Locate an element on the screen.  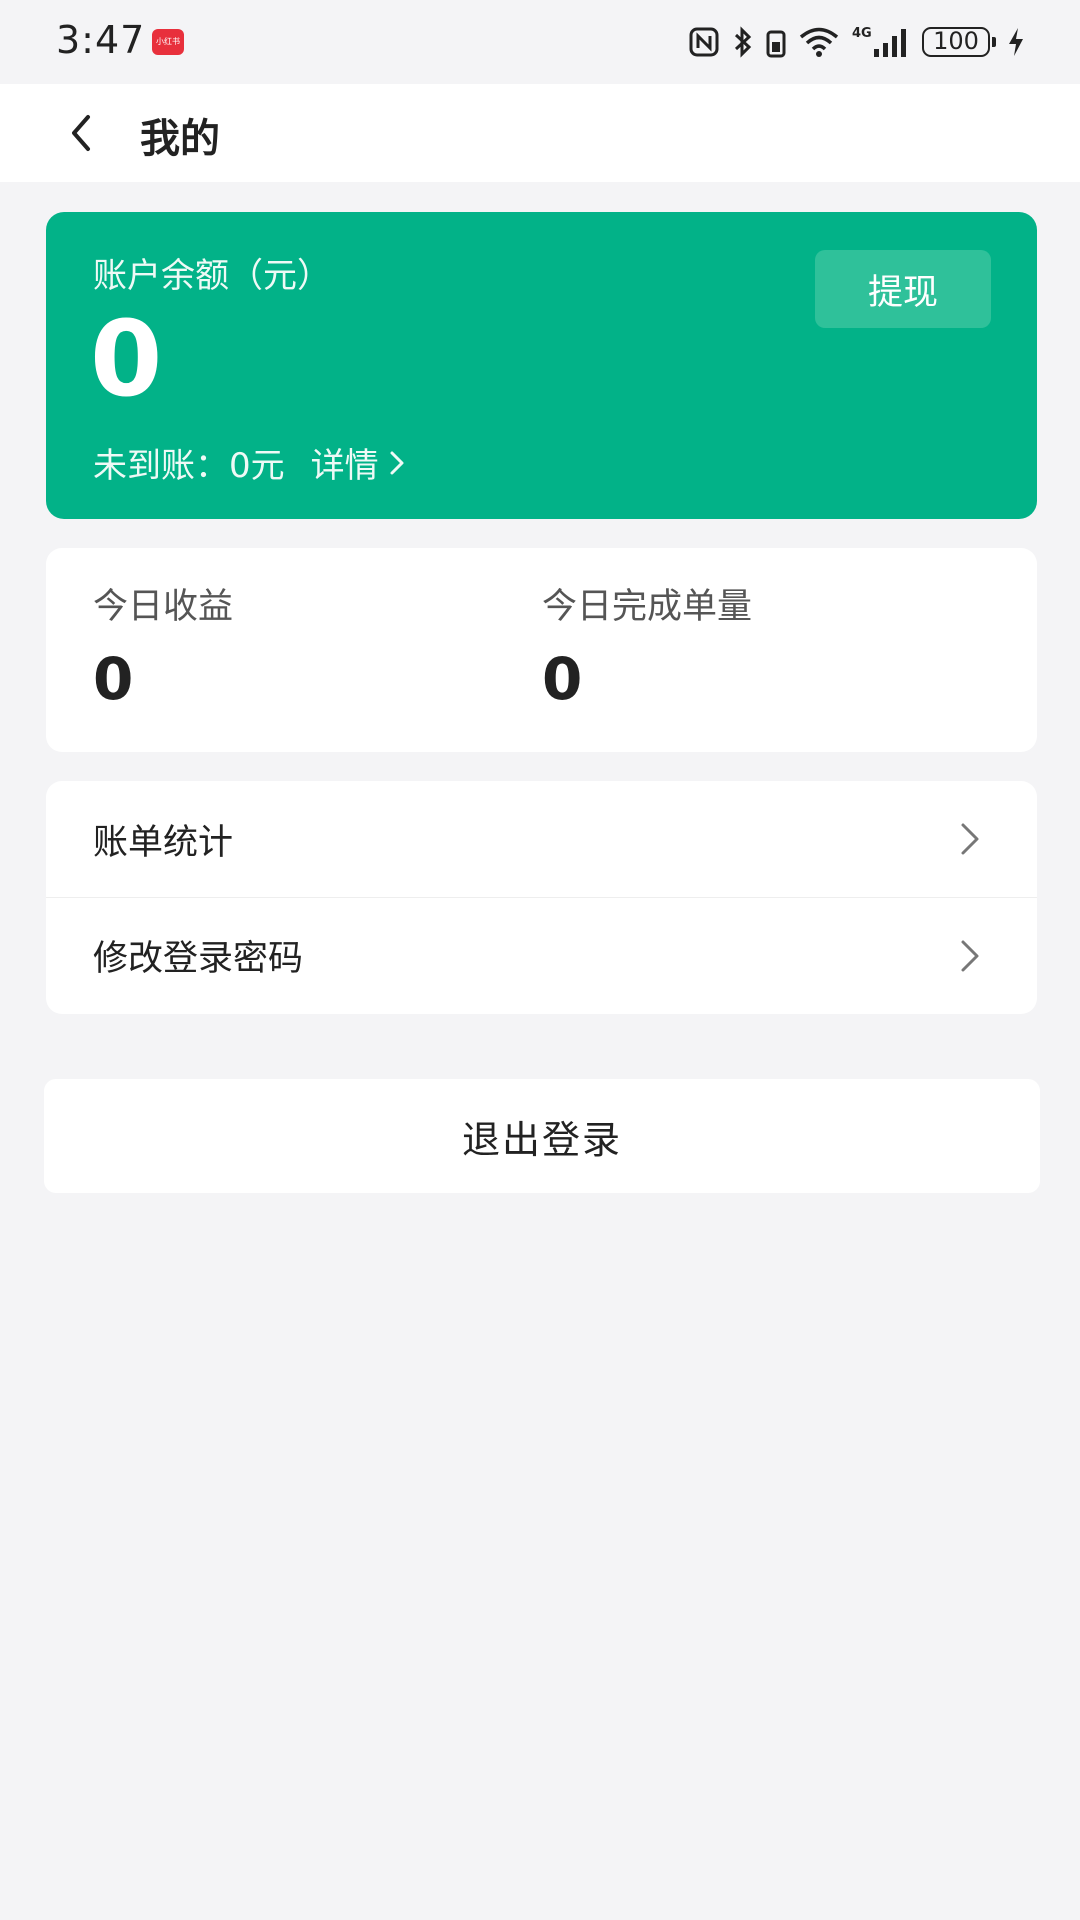
nav-bar: 我的 is located at coordinates (540, 133).